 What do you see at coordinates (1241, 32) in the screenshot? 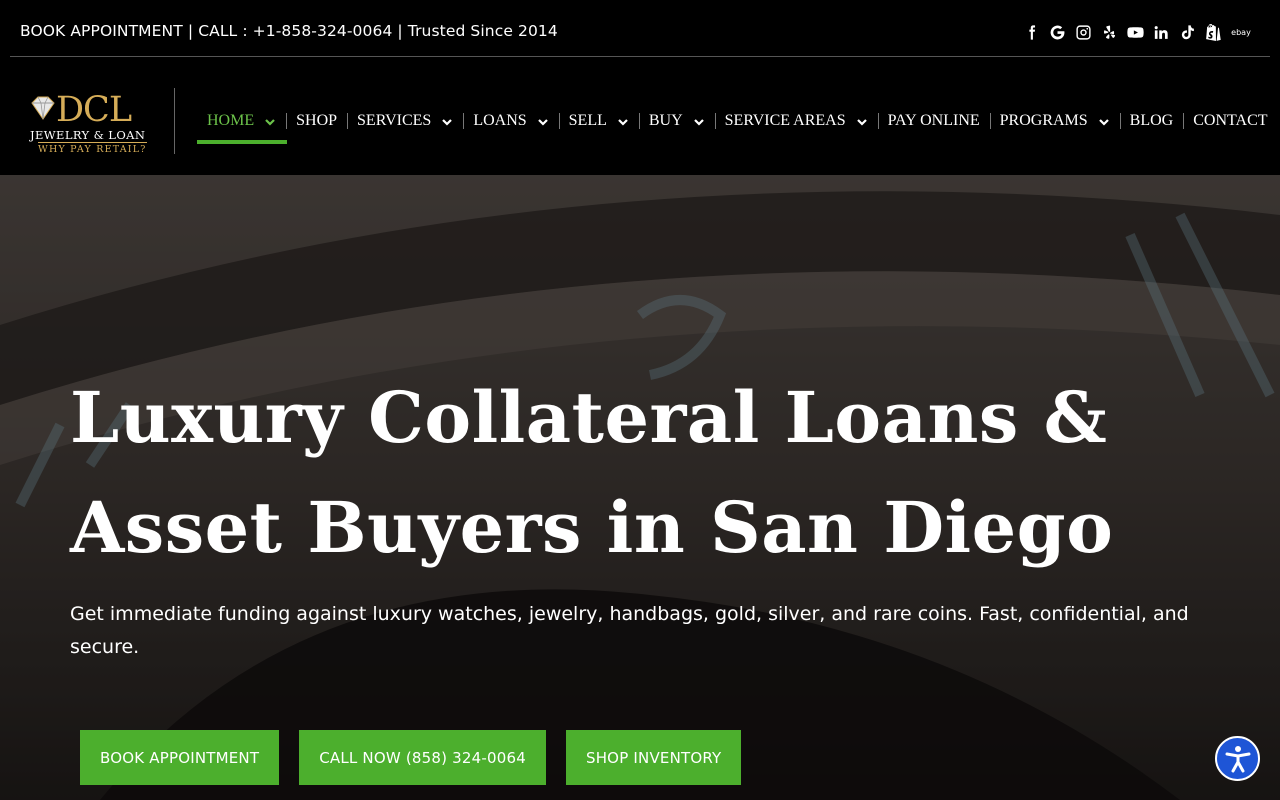
I see `ebay-icon: ebay` at bounding box center [1241, 32].